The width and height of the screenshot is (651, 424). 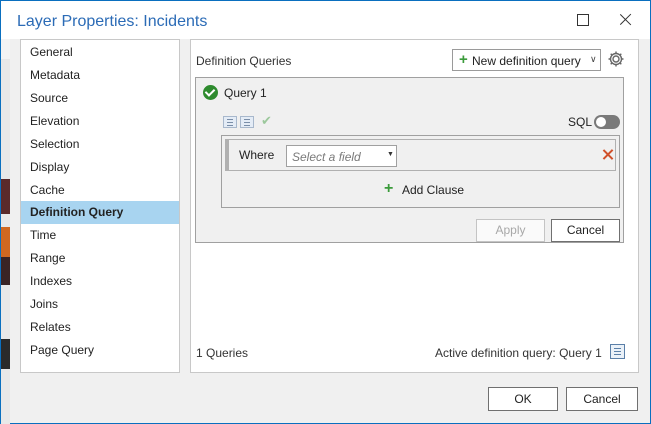 What do you see at coordinates (390, 154) in the screenshot?
I see `dropdown-arrow-icon: ▼` at bounding box center [390, 154].